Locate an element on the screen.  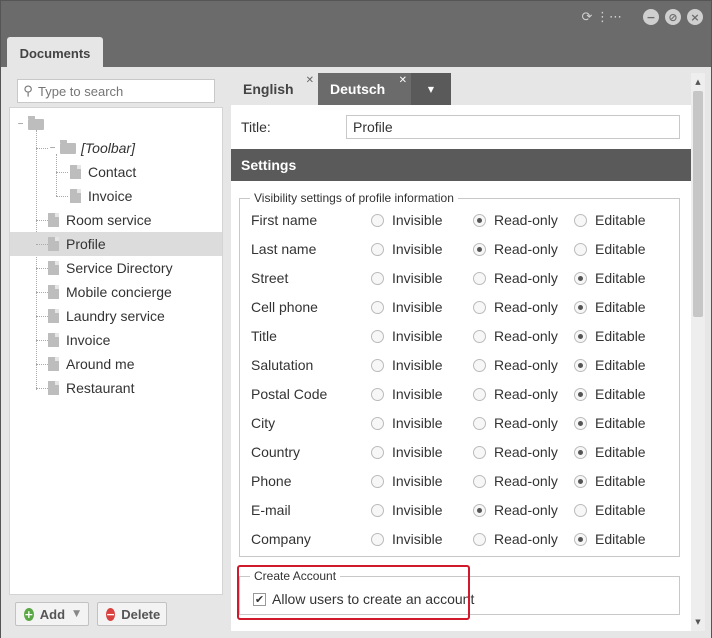
search-input is located at coordinates (123, 91).